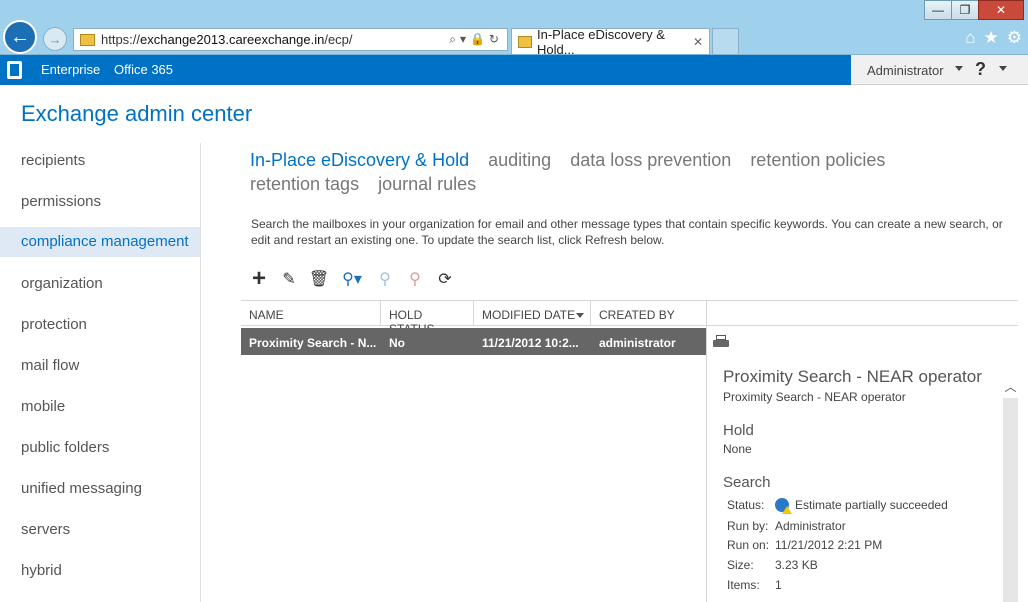 The height and width of the screenshot is (602, 1028). Describe the element at coordinates (121, 39) in the screenshot. I see `url-prefix: https://` at that location.